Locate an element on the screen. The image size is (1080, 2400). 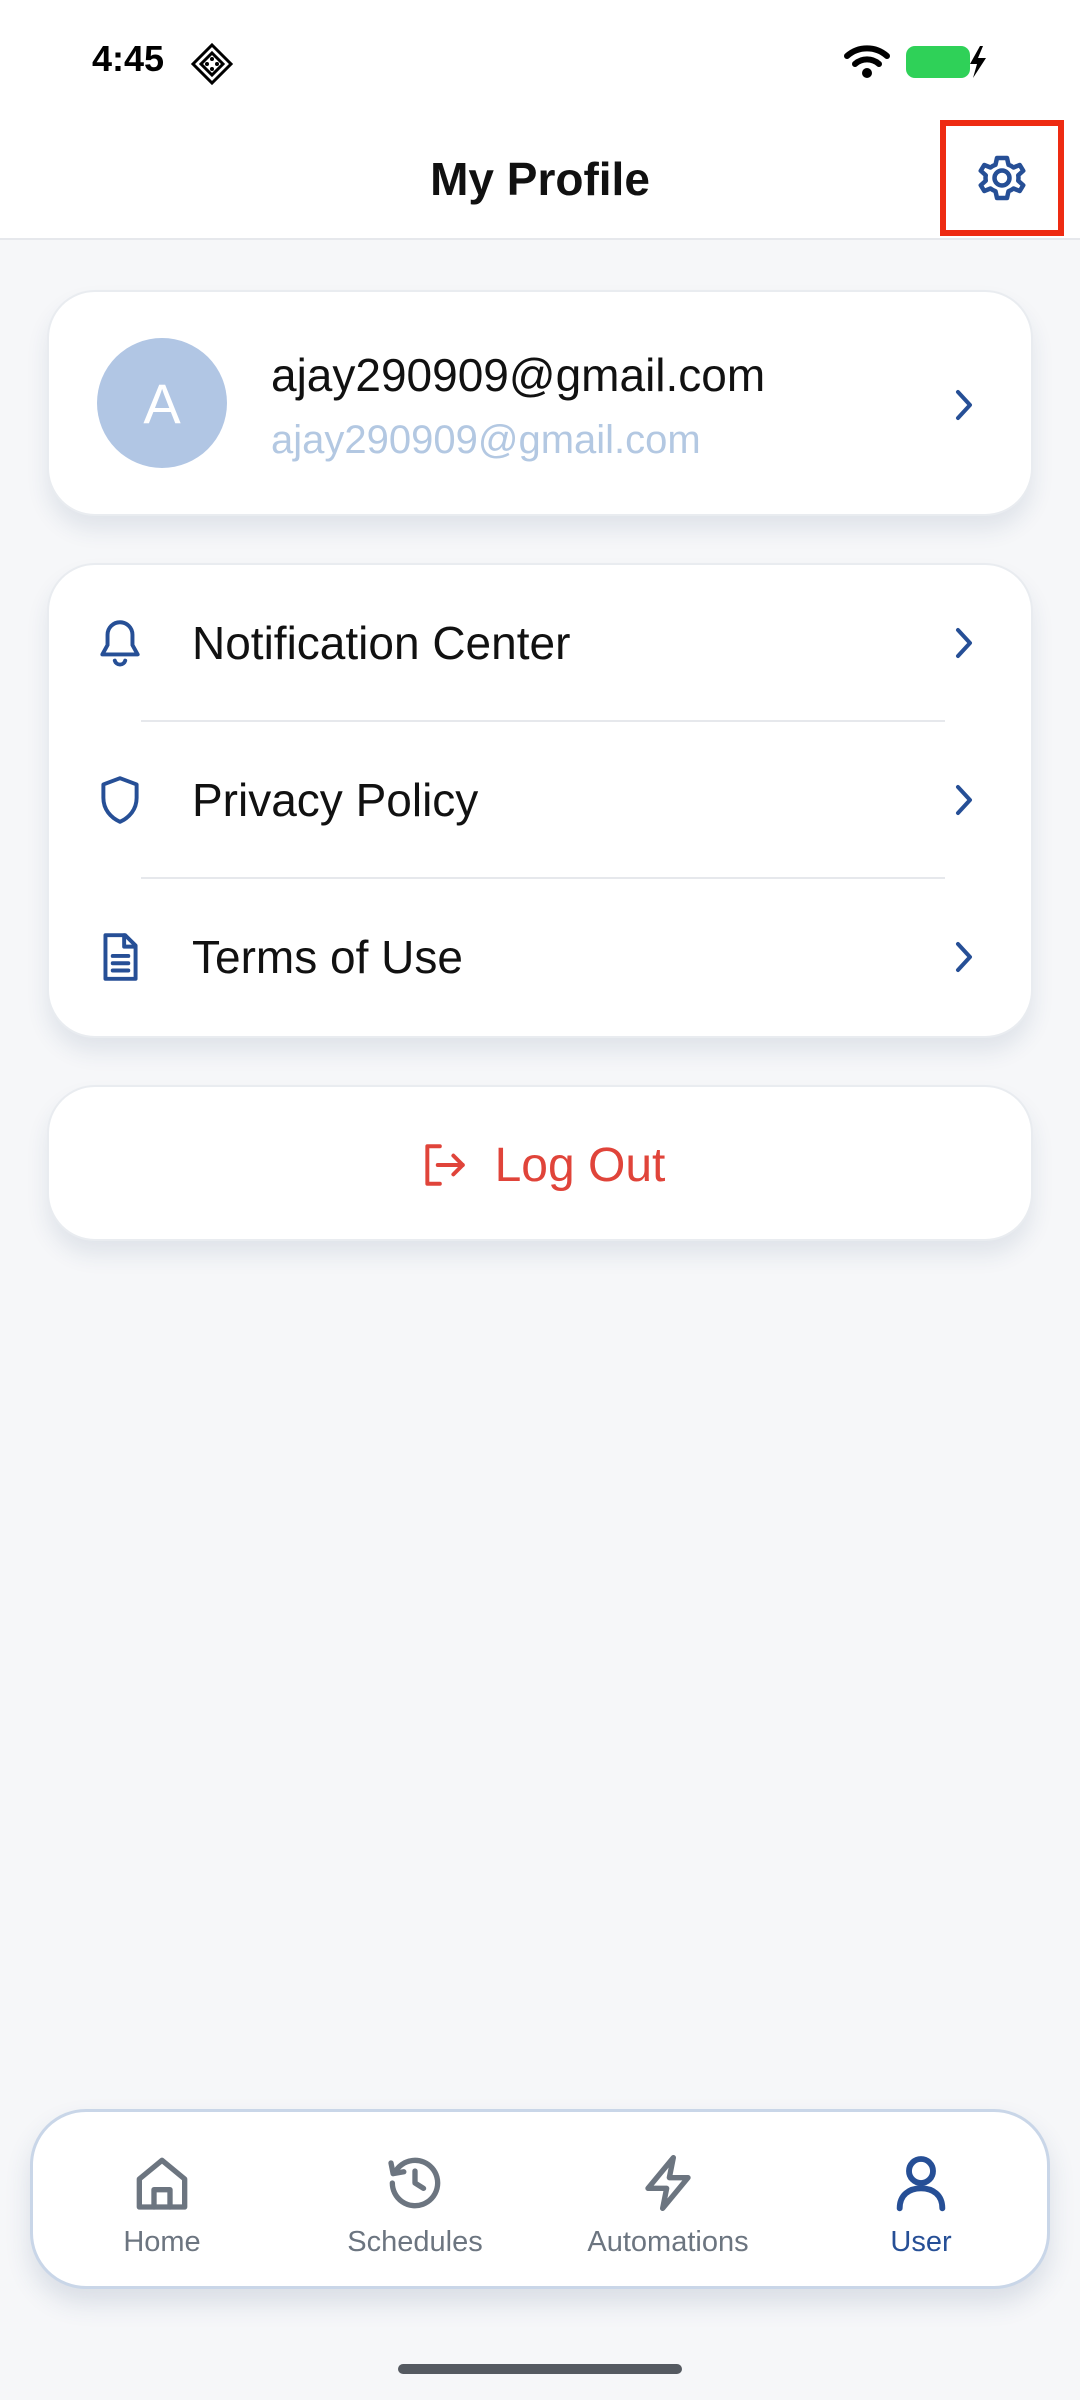
logout-button: Log Out is located at coordinates (540, 1163).